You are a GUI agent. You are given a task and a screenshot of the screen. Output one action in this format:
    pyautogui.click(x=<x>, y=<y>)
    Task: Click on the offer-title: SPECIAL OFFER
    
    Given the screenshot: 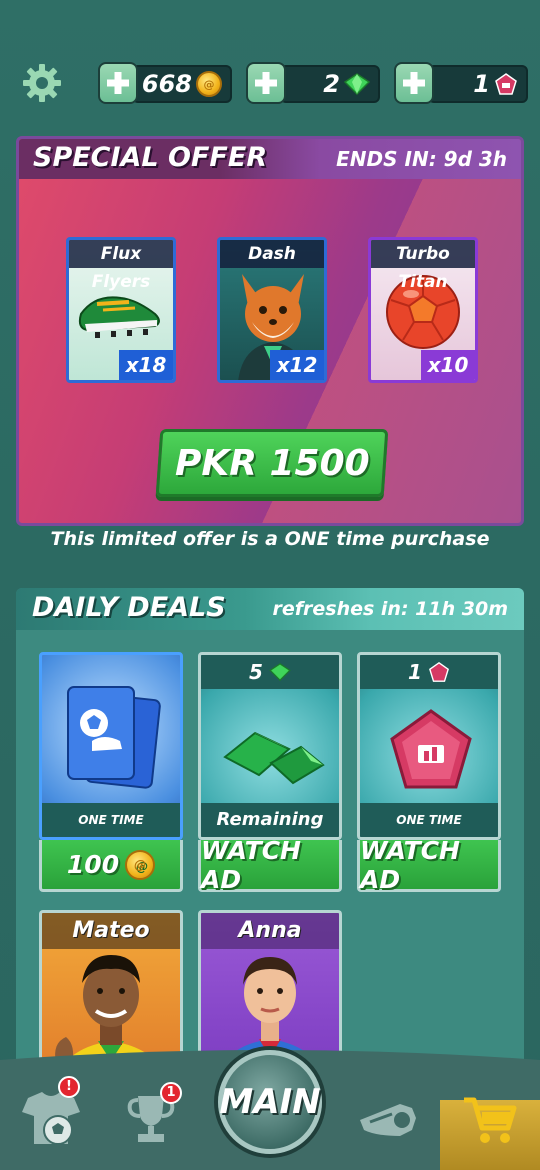 What is the action you would take?
    pyautogui.click(x=150, y=157)
    